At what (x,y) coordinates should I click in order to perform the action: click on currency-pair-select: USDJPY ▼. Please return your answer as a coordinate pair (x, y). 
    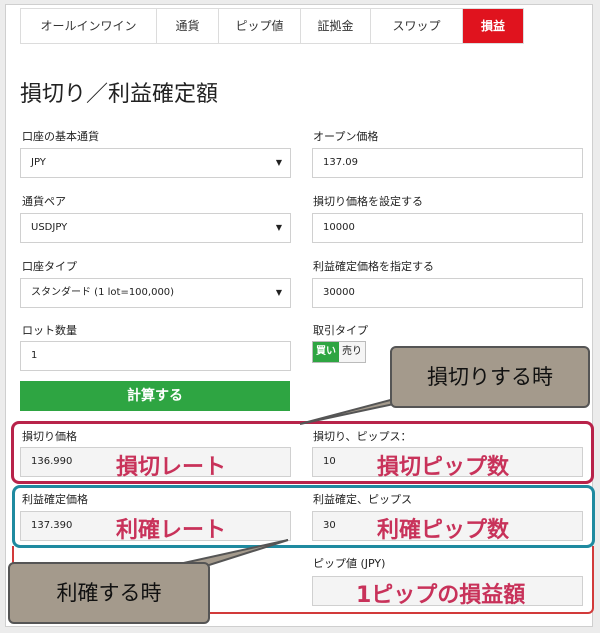
    Looking at the image, I should click on (155, 228).